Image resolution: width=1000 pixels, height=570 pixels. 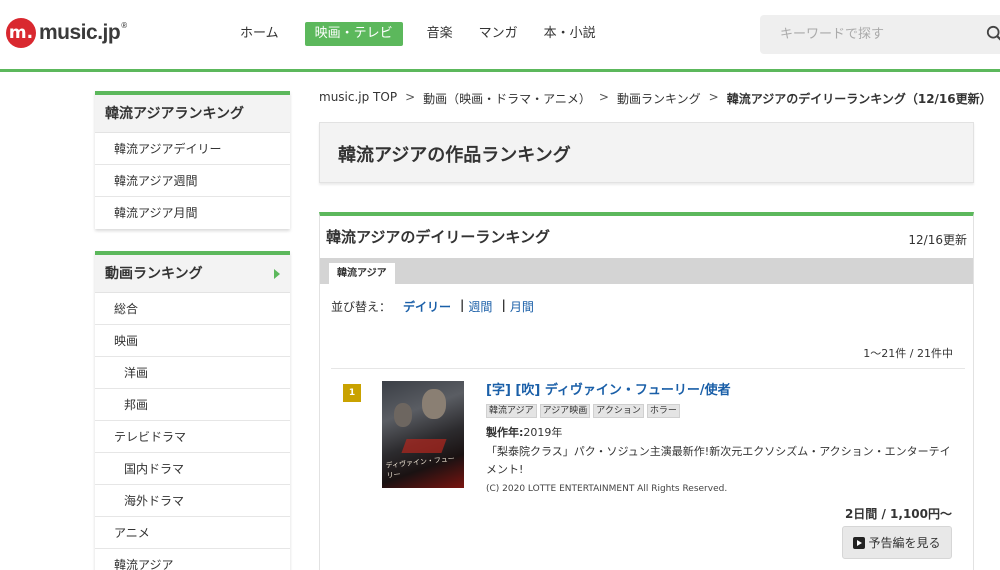 I want to click on watch-trailer-button: 予告編を見る, so click(x=897, y=542).